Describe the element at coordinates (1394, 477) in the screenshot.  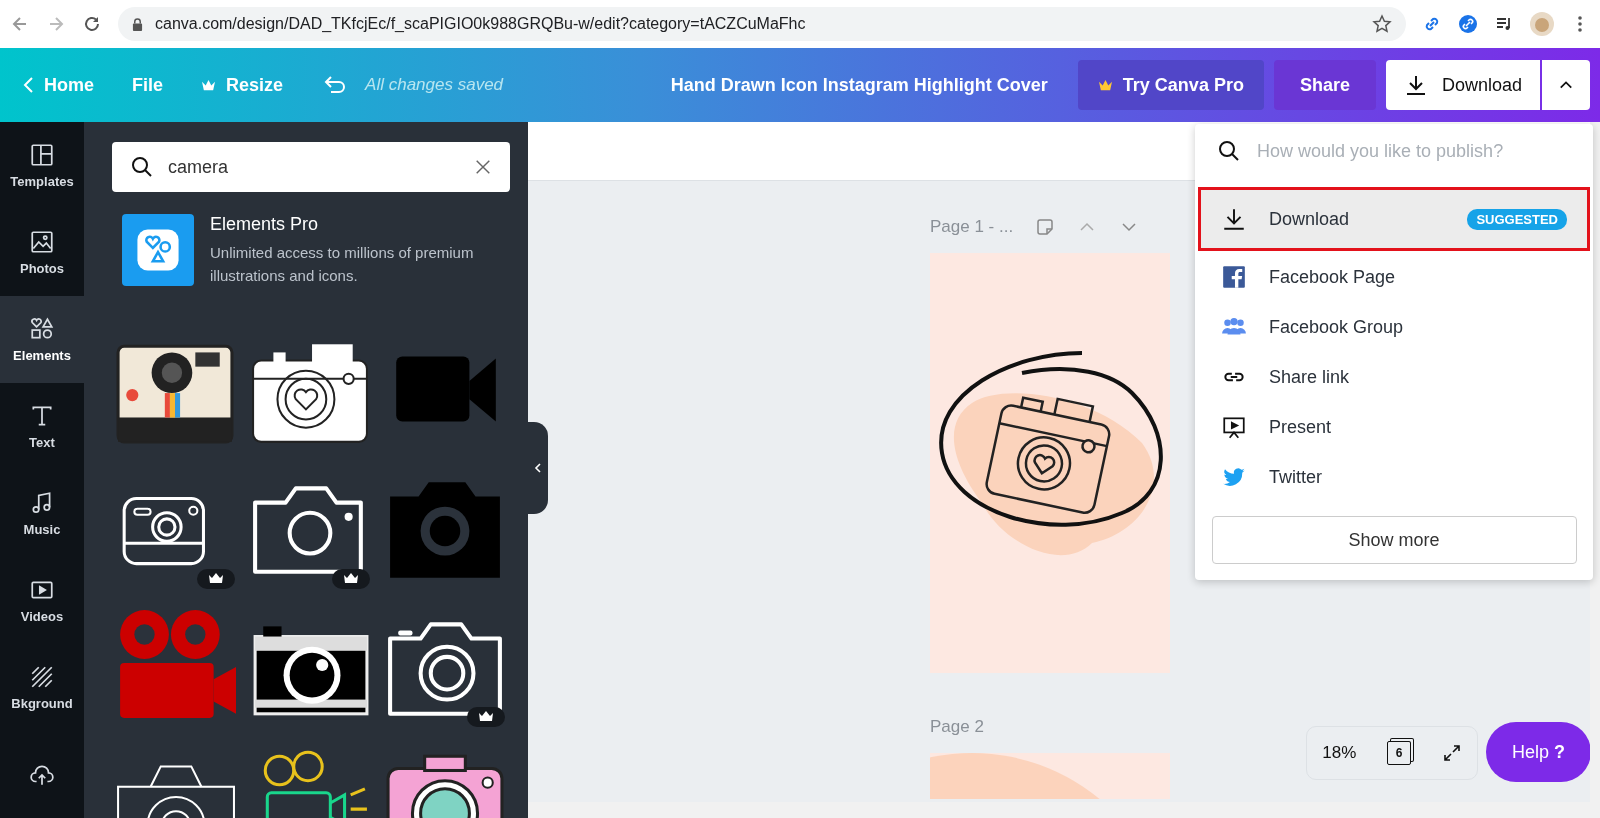
I see `menu-item: Twitter` at that location.